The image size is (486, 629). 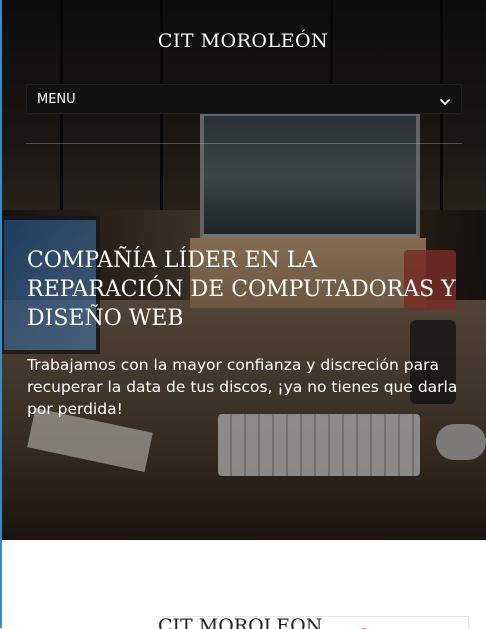 I want to click on footer-logo-text: CIT MOROLEÓN, so click(x=240, y=622).